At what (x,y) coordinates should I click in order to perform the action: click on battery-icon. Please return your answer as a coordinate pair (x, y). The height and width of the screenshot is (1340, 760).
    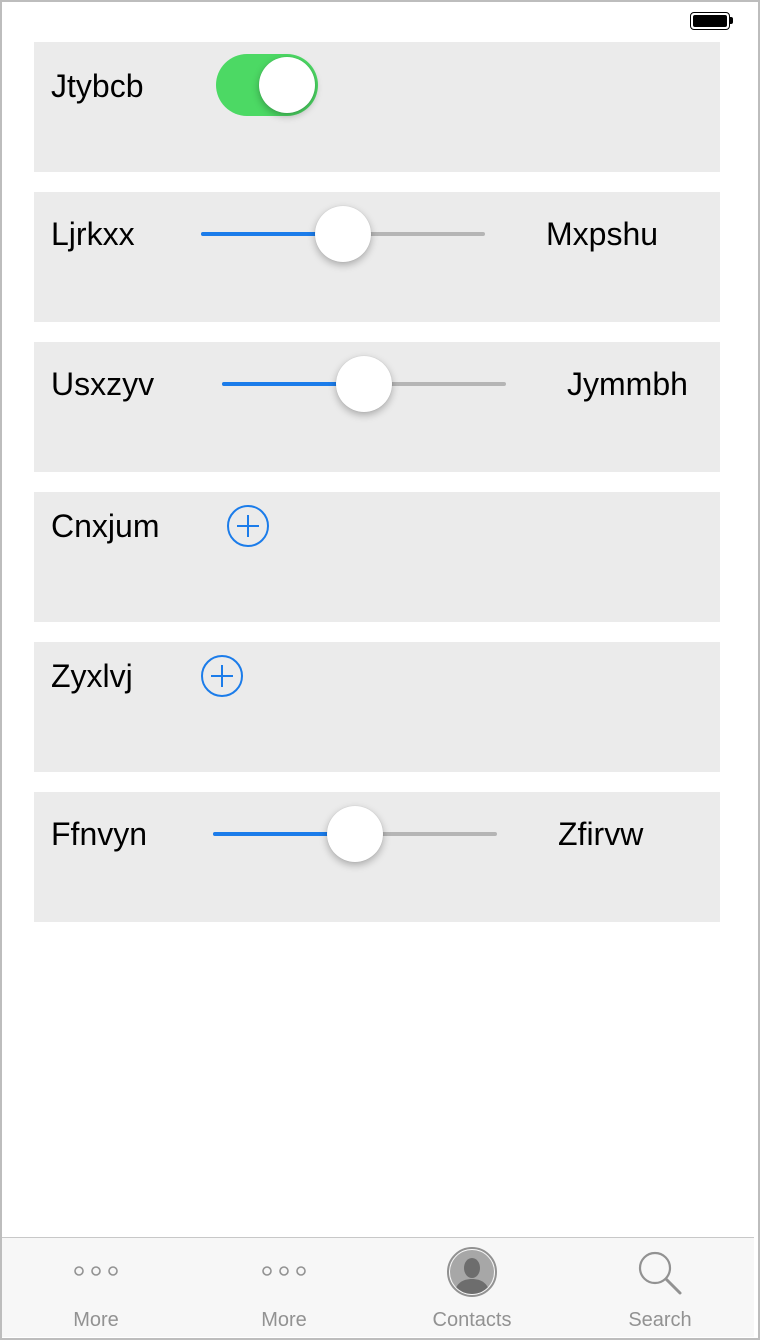
    Looking at the image, I should click on (712, 21).